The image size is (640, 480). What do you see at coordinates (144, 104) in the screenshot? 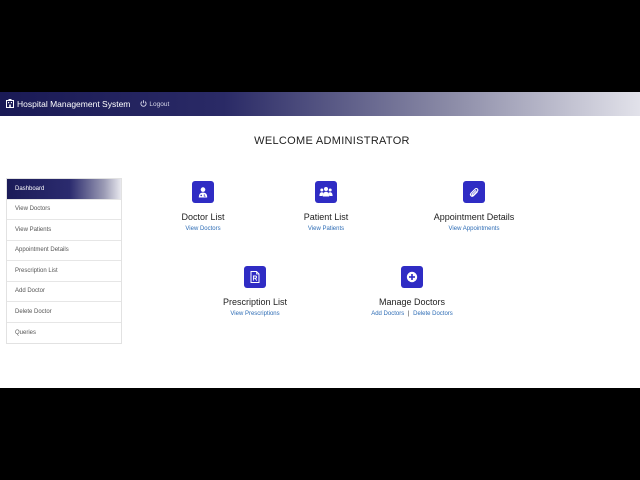
I see `power-icon` at bounding box center [144, 104].